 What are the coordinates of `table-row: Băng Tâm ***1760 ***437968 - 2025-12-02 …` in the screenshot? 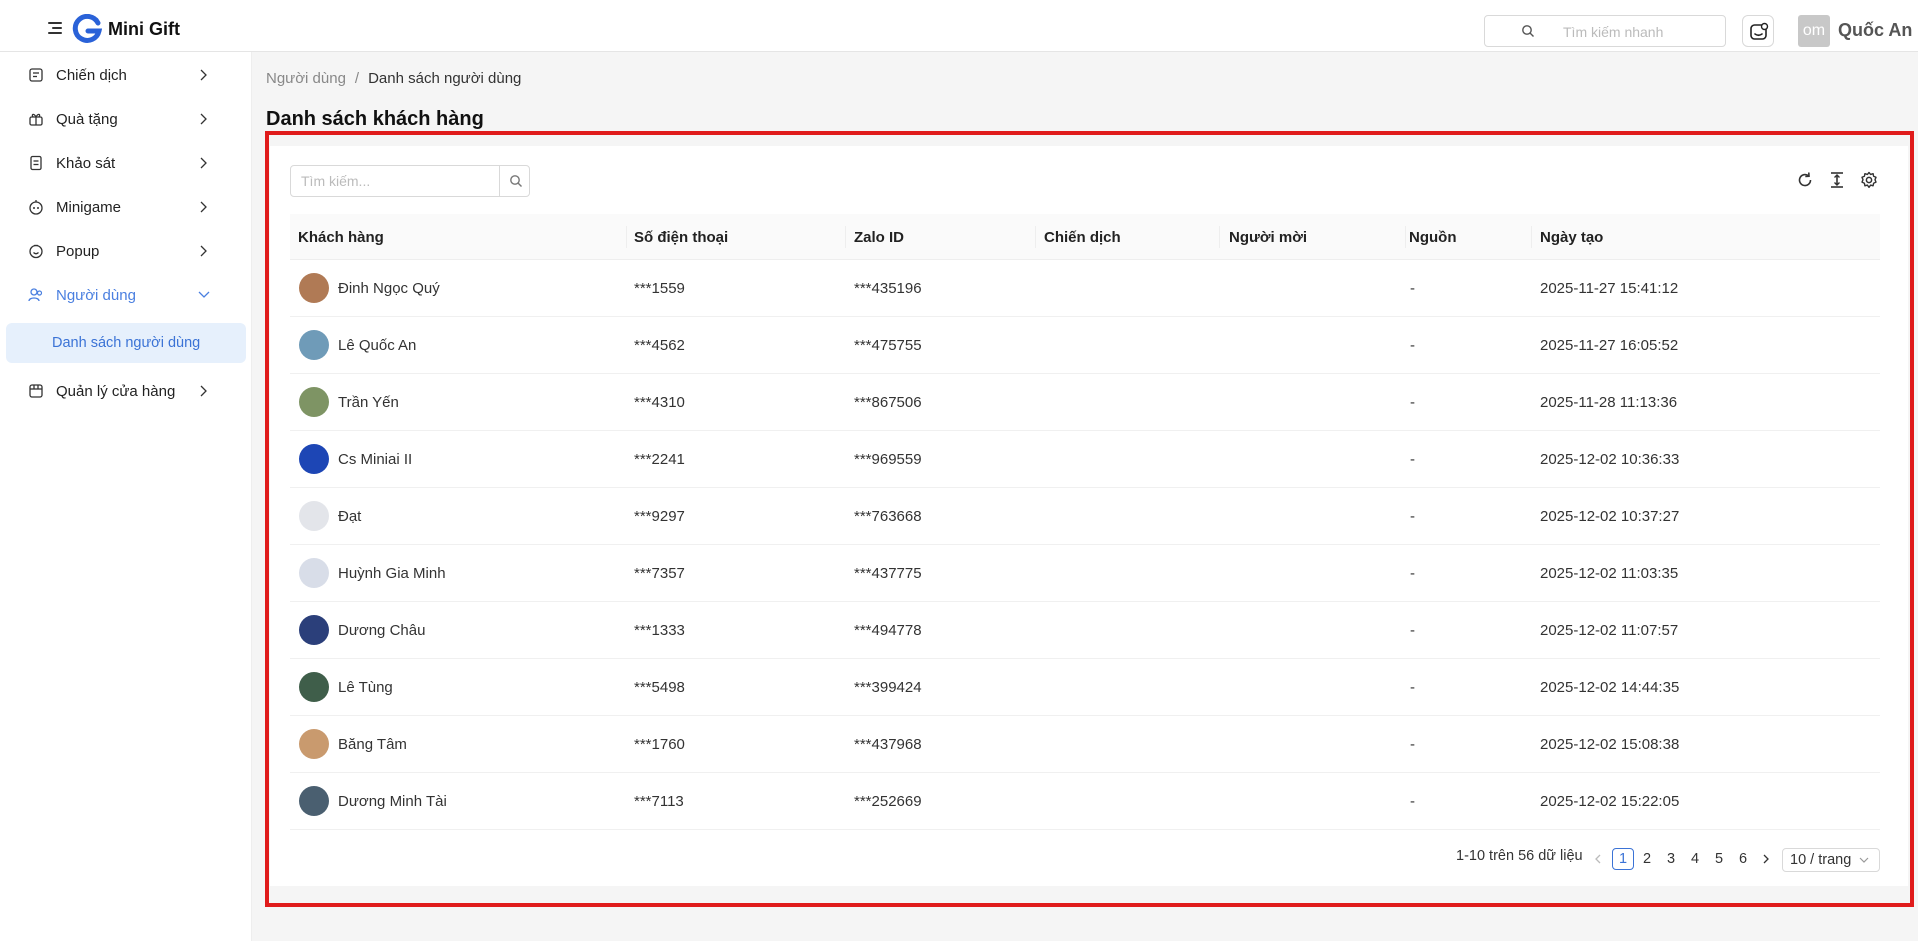 It's located at (1085, 744).